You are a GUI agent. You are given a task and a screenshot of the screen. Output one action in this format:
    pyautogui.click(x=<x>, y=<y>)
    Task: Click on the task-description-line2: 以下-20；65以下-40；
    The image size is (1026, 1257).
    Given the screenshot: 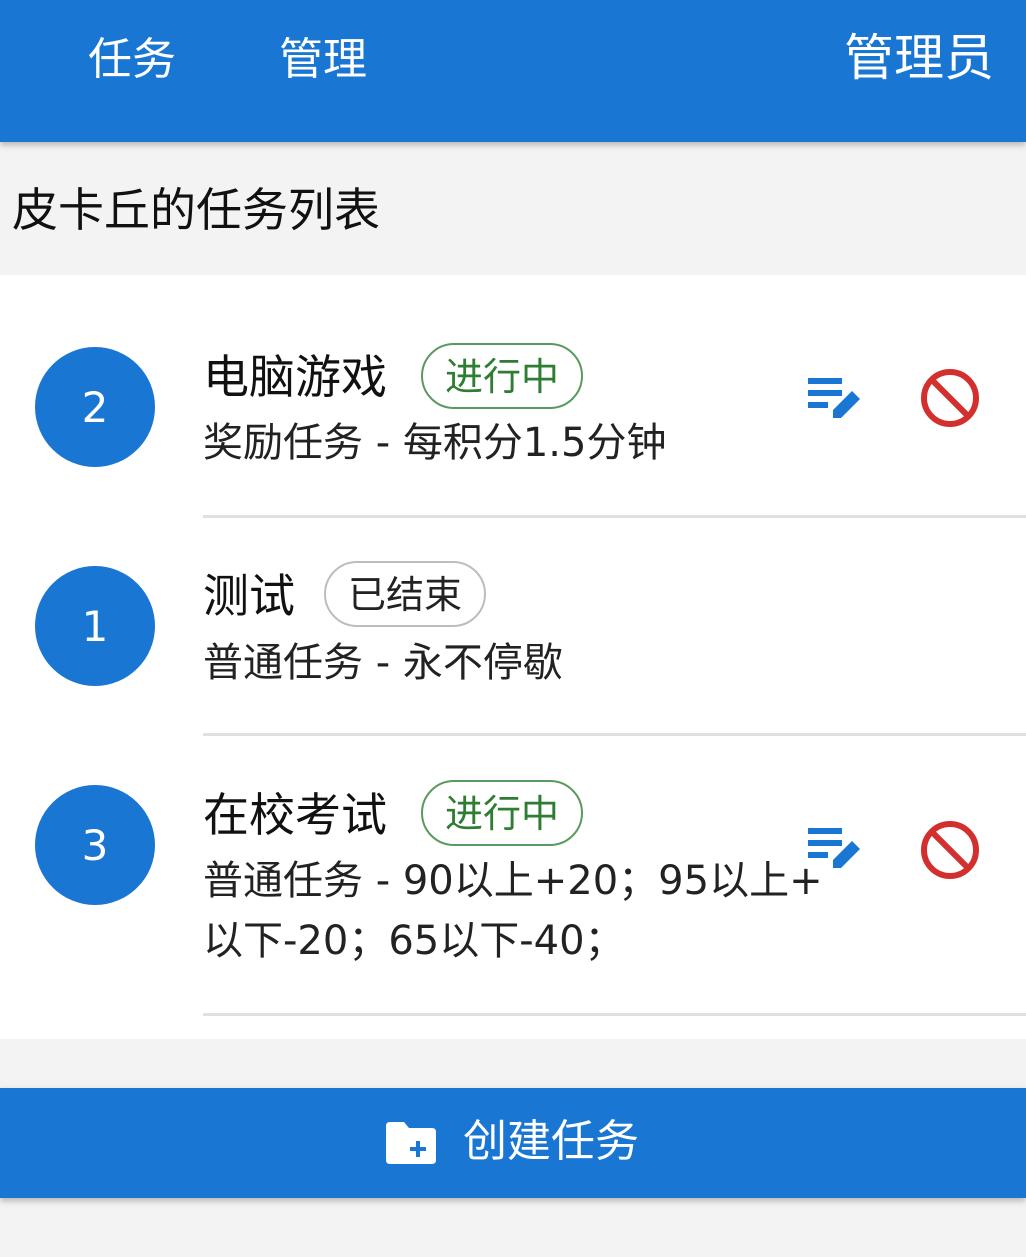 What is the action you would take?
    pyautogui.click(x=414, y=941)
    